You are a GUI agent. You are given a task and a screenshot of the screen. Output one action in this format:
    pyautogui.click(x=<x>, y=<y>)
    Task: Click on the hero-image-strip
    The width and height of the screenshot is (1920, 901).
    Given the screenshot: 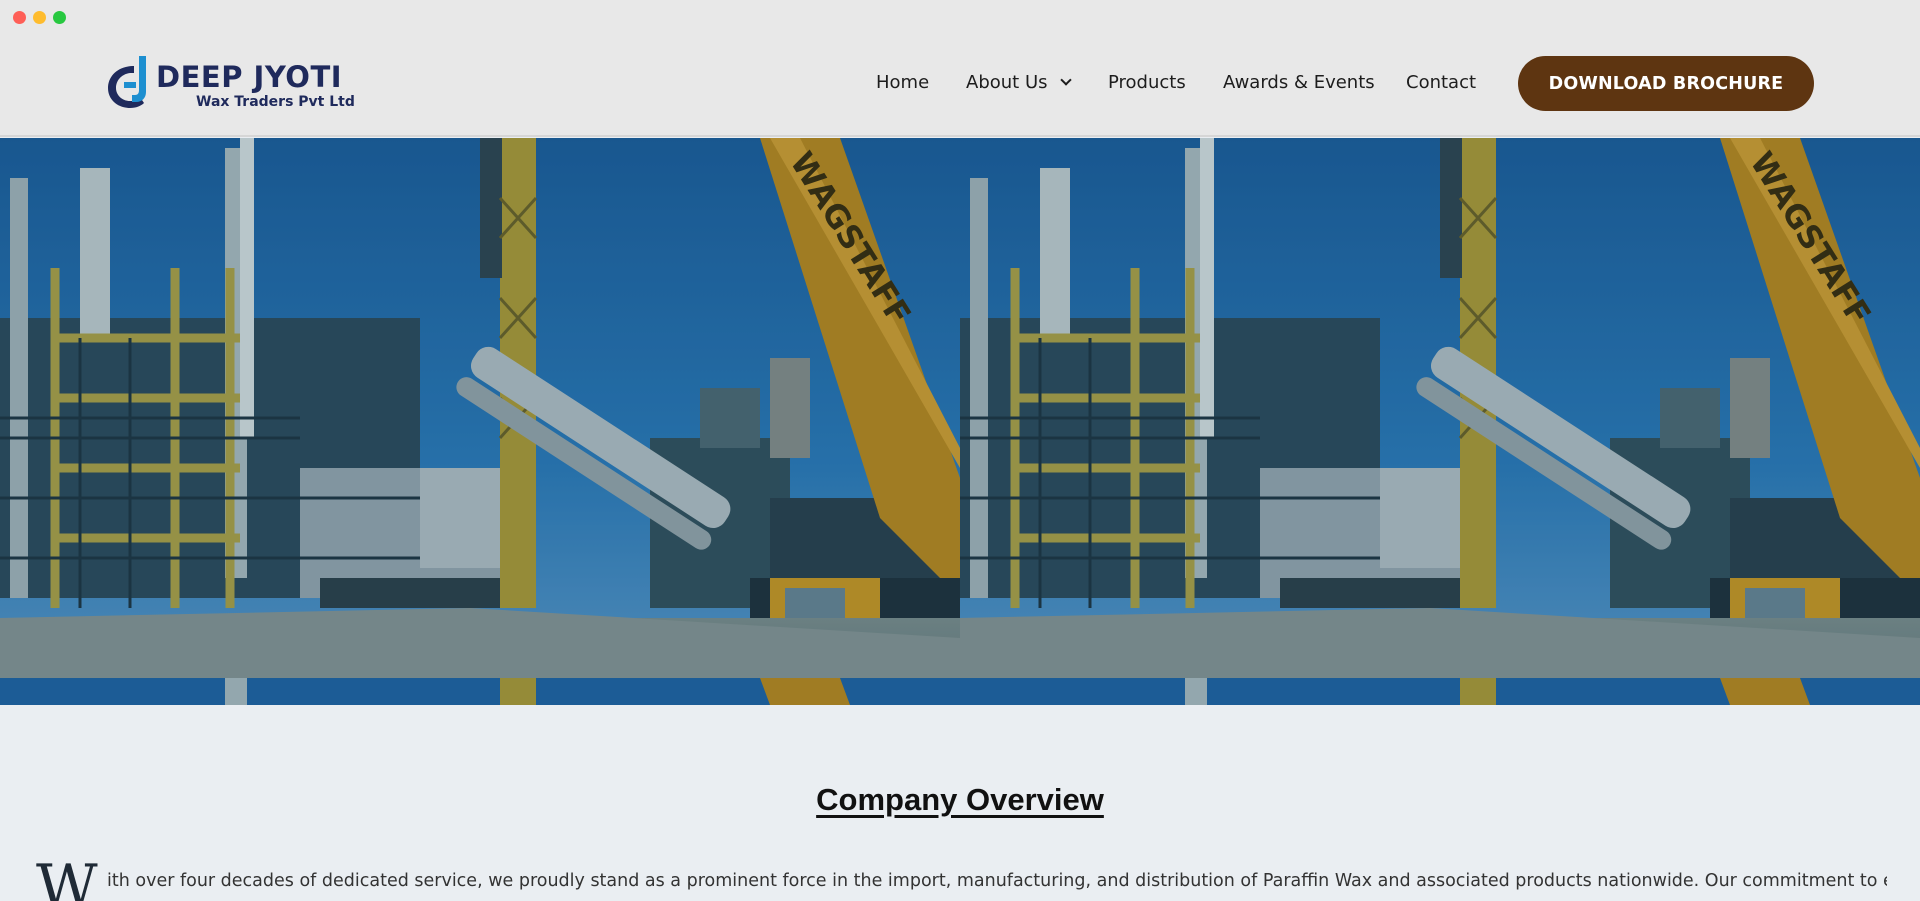 What is the action you would take?
    pyautogui.click(x=480, y=691)
    